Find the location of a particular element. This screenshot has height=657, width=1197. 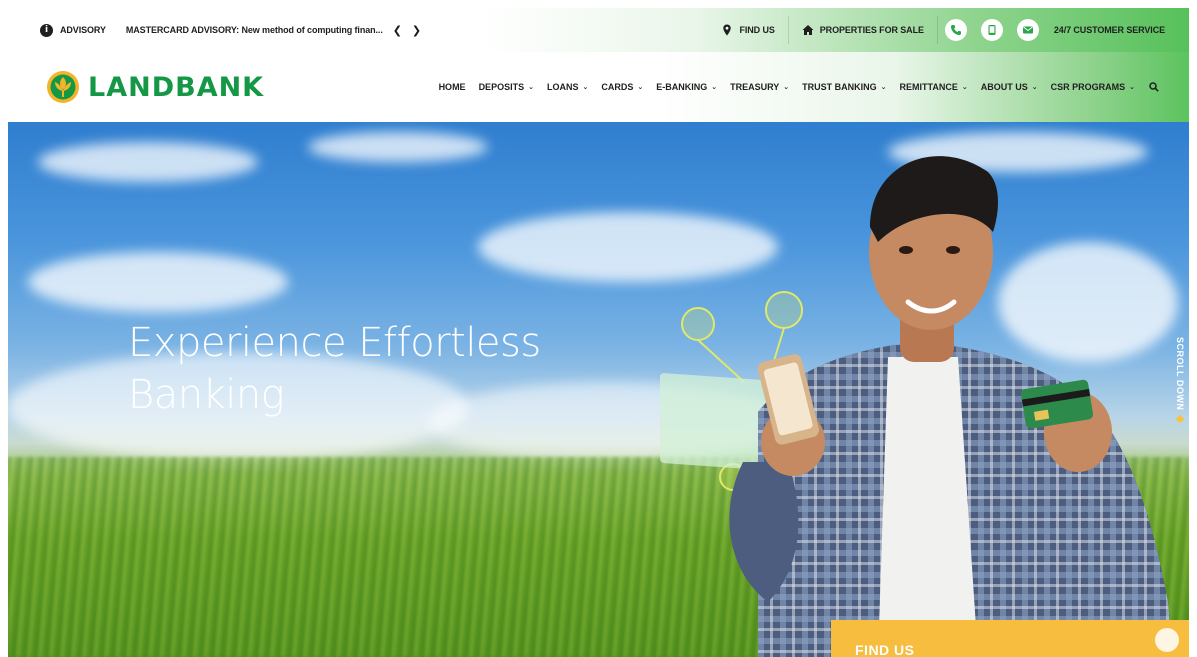

nav-item-loans: LOANS ⌄ is located at coordinates (567, 87).